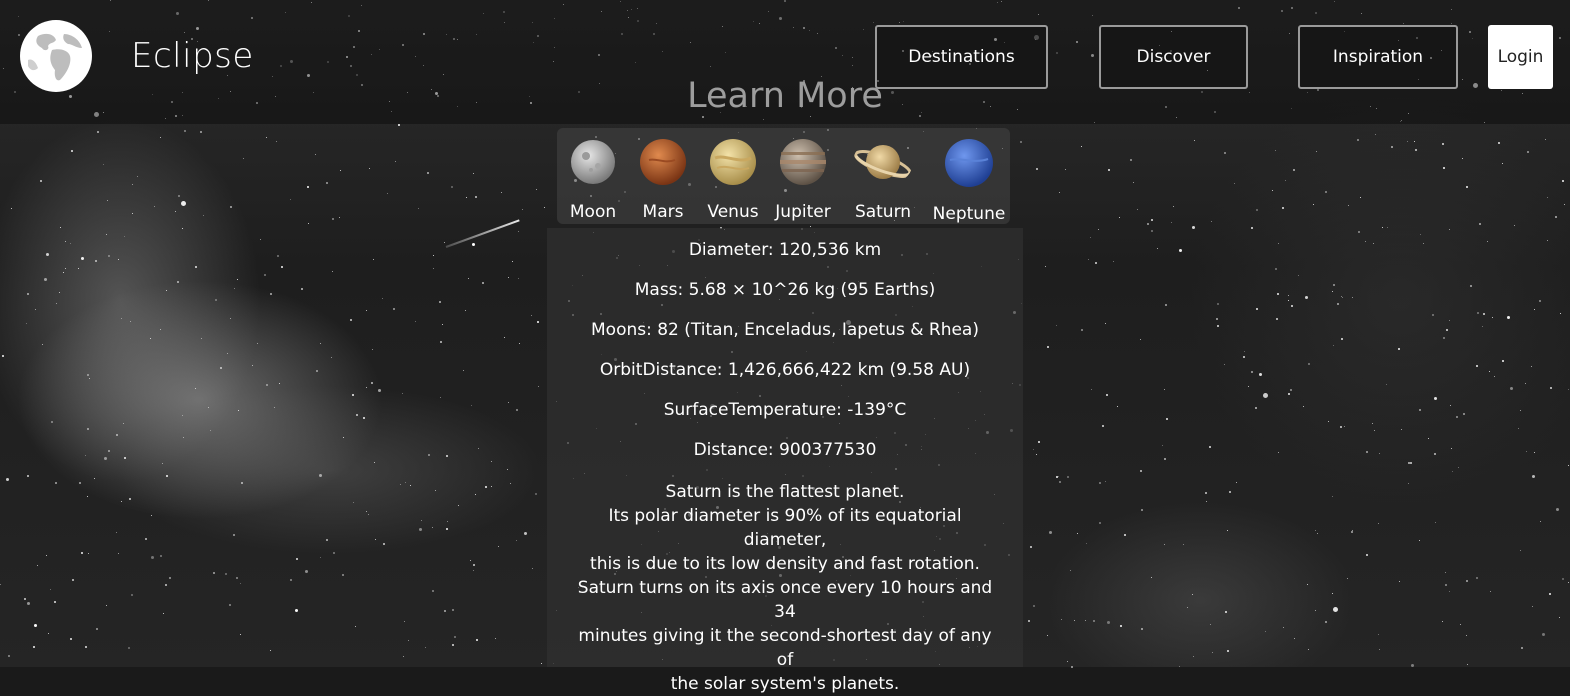  What do you see at coordinates (192, 56) in the screenshot?
I see `brand-name: Eclipse` at bounding box center [192, 56].